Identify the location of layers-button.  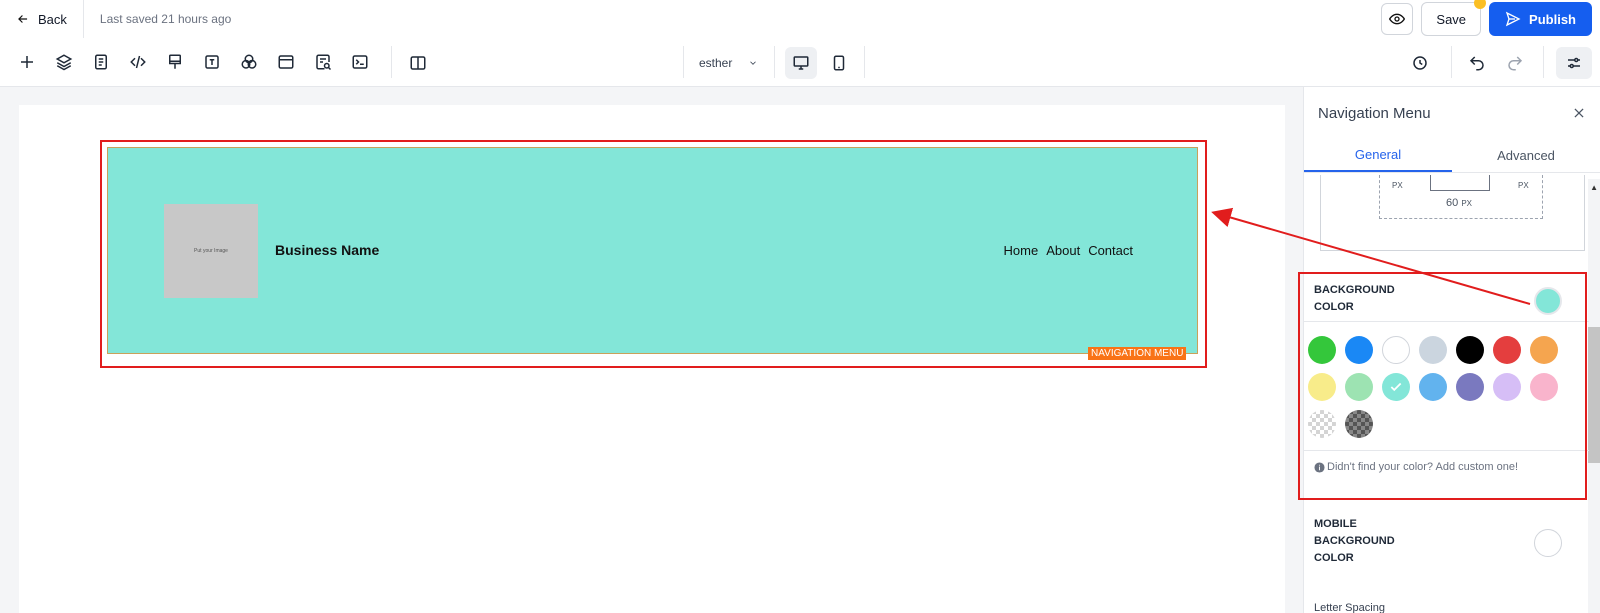
(63, 62).